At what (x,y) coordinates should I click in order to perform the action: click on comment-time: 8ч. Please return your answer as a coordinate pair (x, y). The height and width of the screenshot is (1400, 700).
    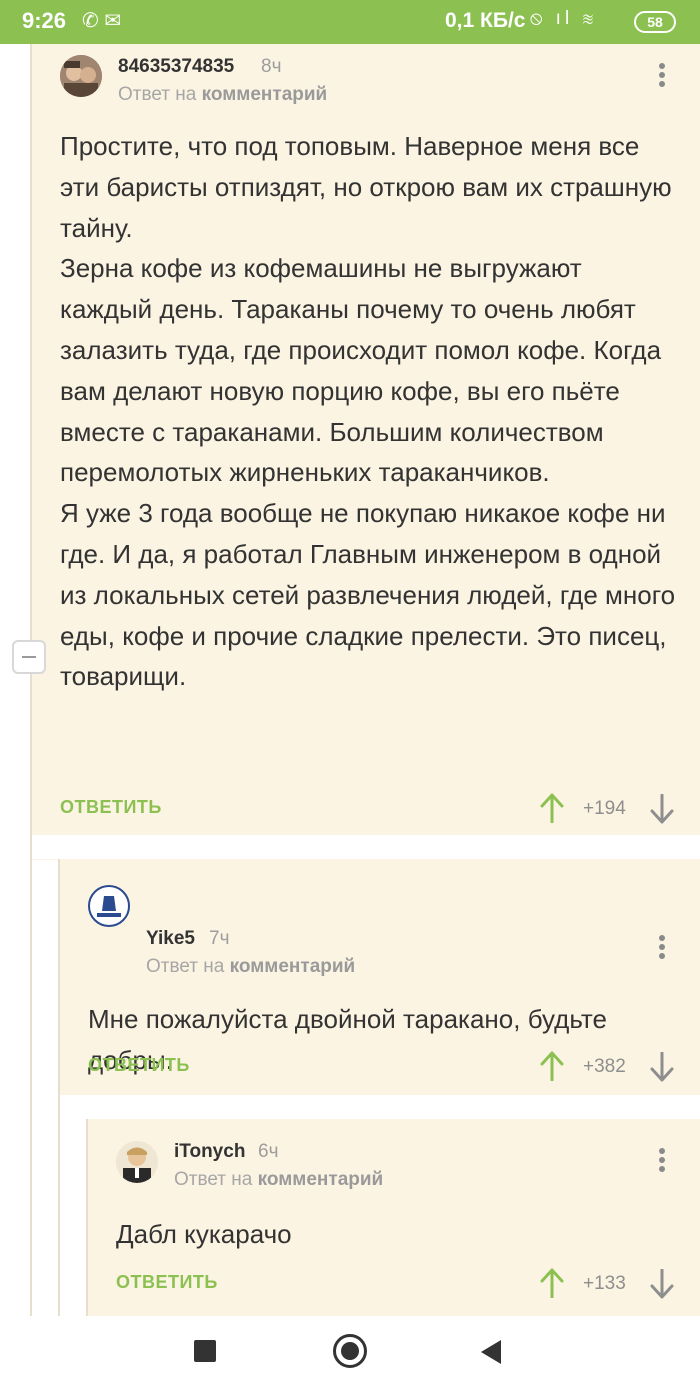
    Looking at the image, I should click on (271, 66).